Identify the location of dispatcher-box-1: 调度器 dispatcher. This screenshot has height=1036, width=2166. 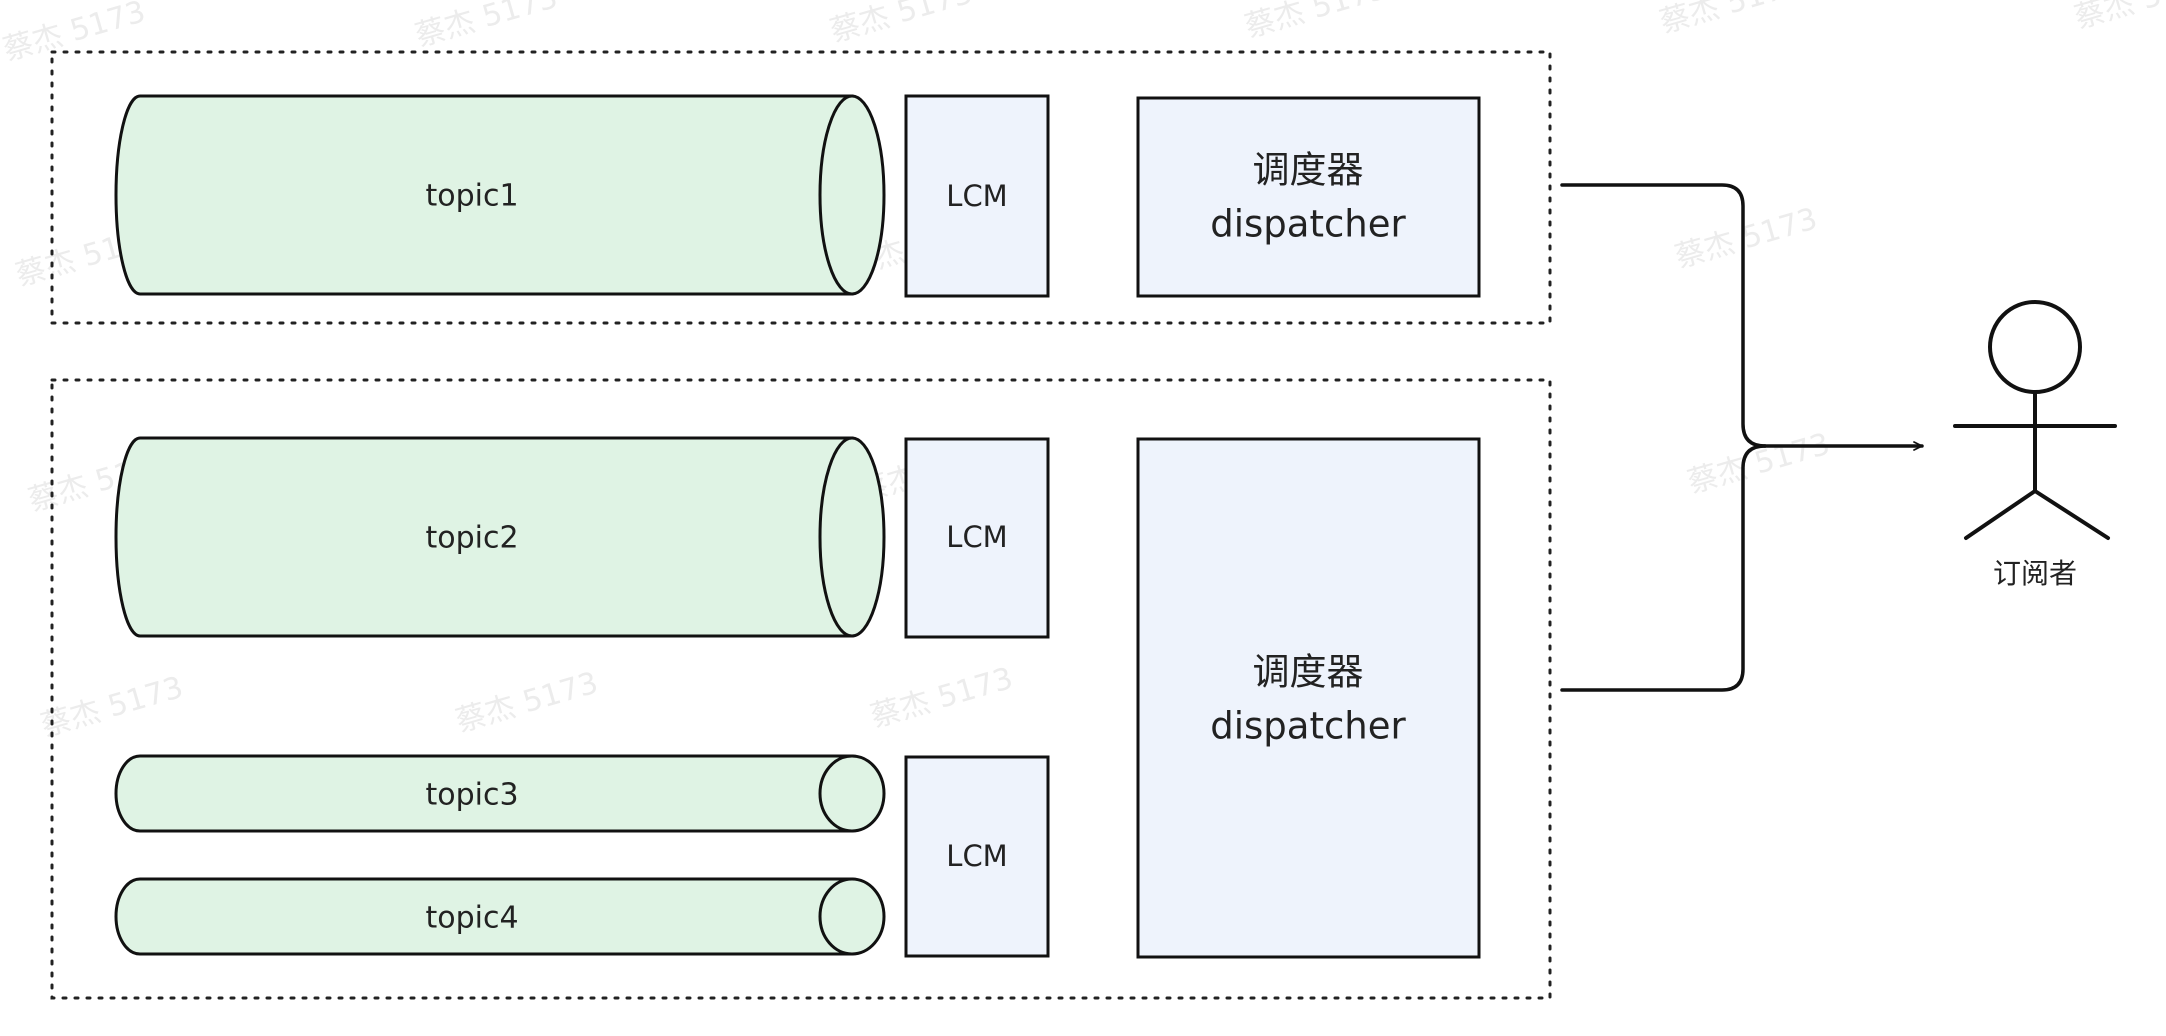
(1308, 197).